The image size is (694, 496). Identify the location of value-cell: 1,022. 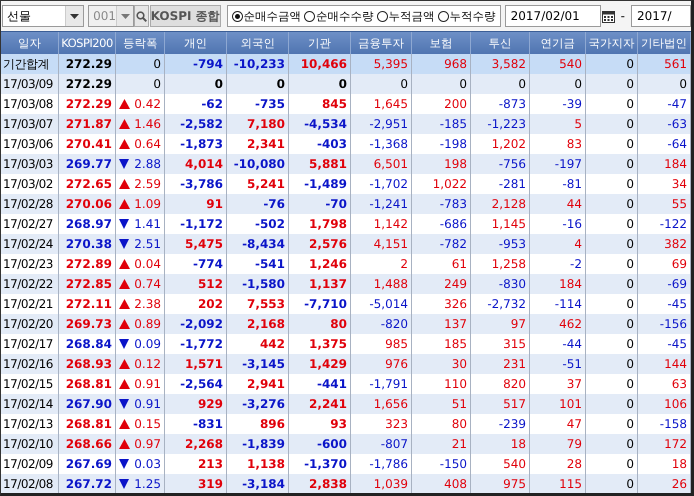
(449, 184).